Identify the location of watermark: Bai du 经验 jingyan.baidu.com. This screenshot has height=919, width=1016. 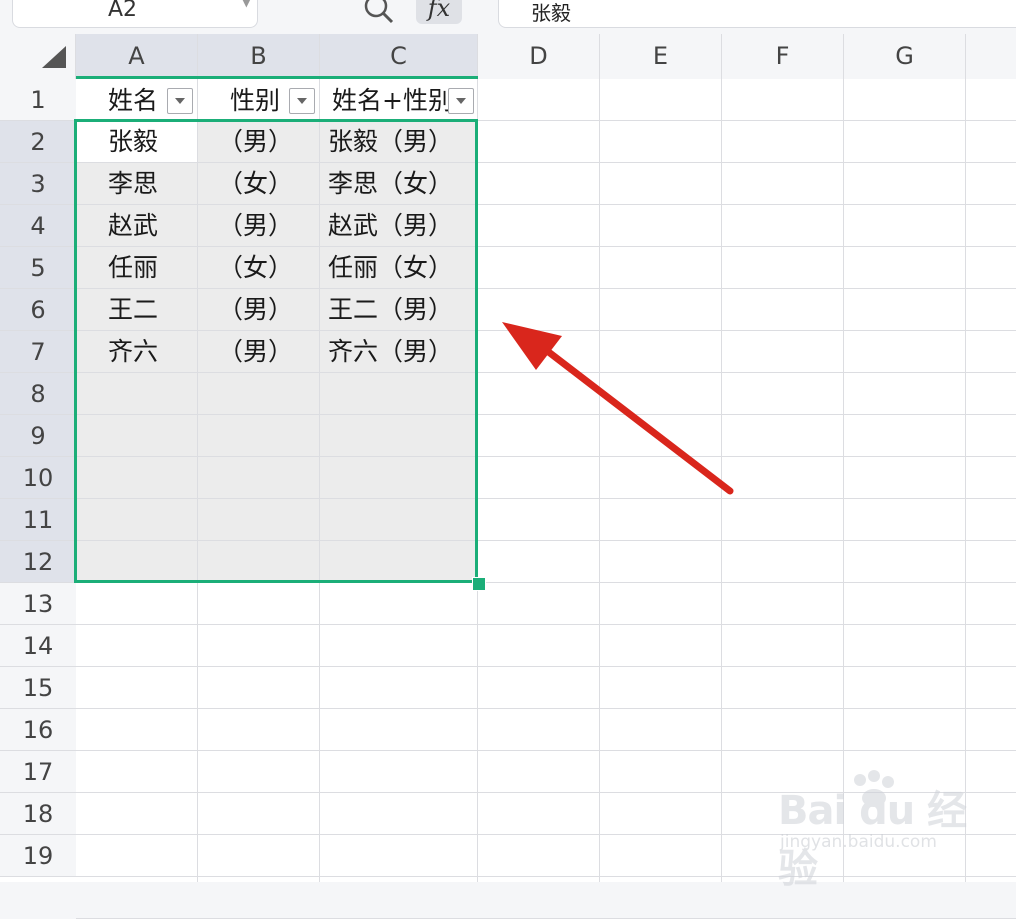
(878, 831).